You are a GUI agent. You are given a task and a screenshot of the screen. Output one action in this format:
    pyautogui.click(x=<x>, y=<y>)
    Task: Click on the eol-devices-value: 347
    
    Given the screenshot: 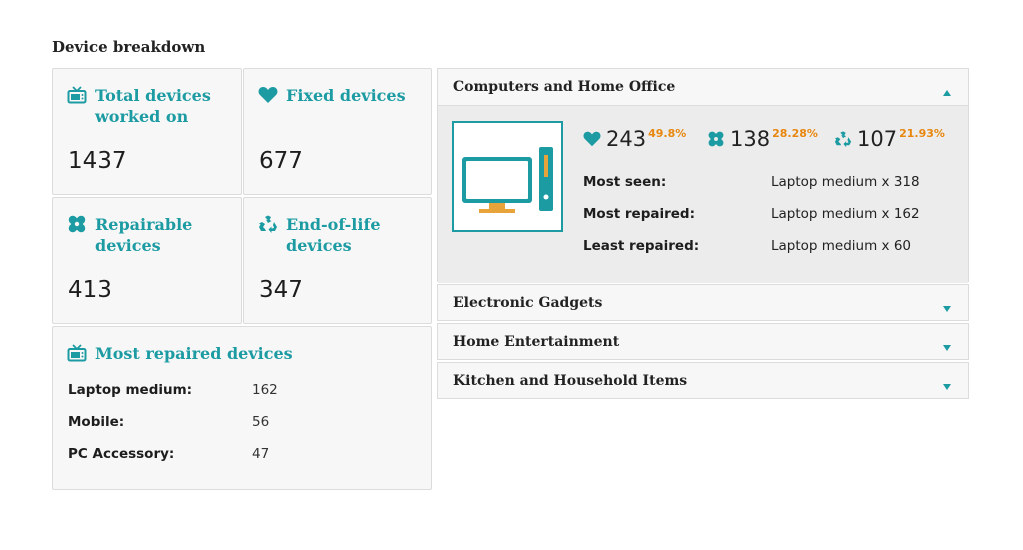 What is the action you would take?
    pyautogui.click(x=281, y=290)
    